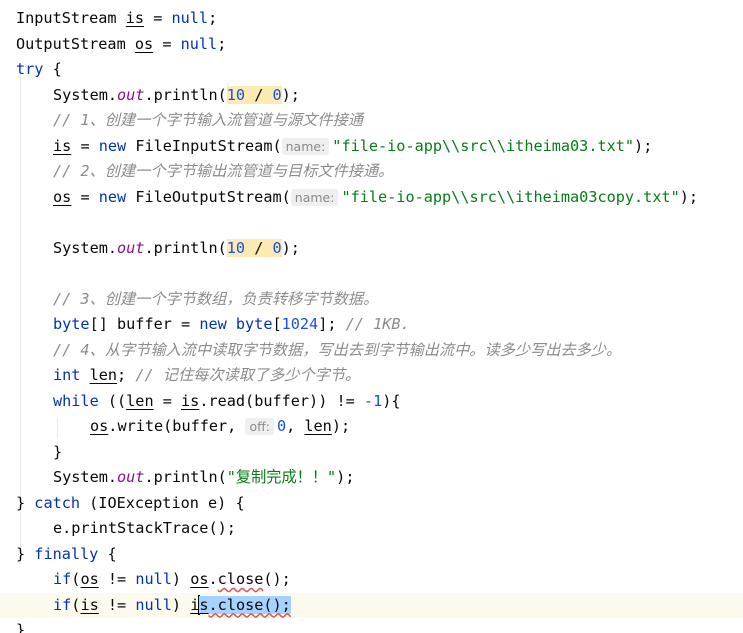 This screenshot has height=633, width=743. I want to click on code-line: } catch (IOException e) {, so click(371, 503).